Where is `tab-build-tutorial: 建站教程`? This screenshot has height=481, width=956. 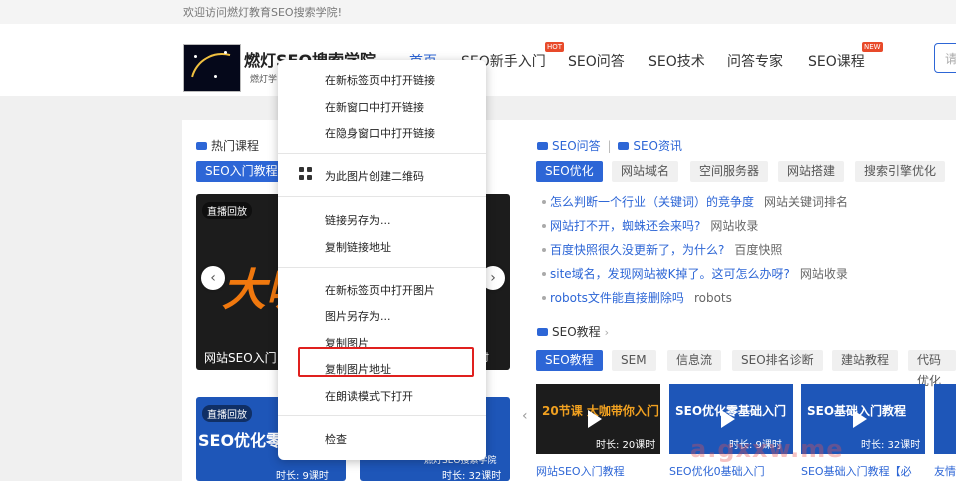 tab-build-tutorial: 建站教程 is located at coordinates (865, 360).